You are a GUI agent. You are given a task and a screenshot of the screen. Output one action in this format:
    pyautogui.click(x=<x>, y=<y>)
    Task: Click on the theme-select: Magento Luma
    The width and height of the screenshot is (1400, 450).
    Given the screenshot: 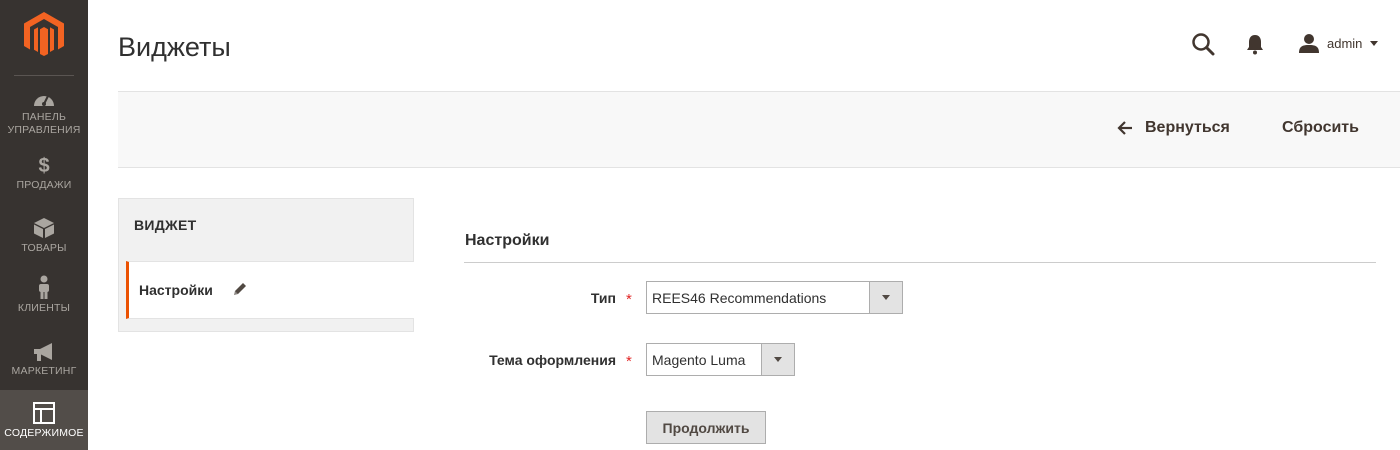 What is the action you would take?
    pyautogui.click(x=720, y=359)
    